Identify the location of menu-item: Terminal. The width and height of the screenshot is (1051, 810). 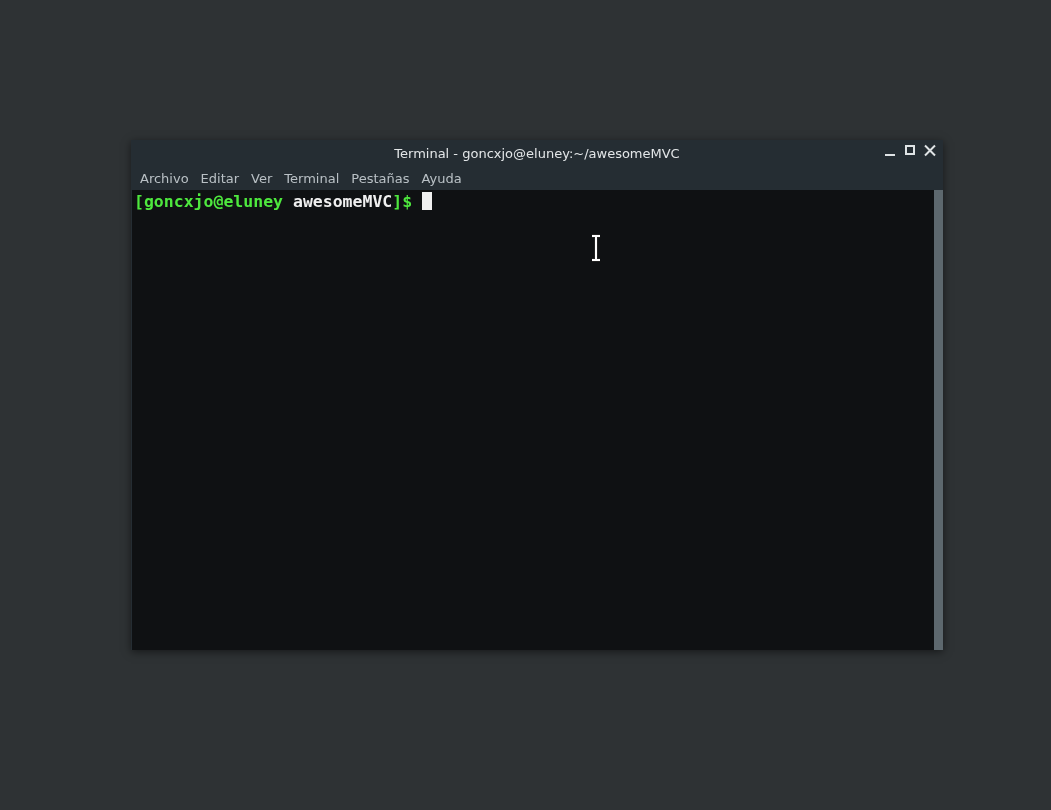
(312, 178).